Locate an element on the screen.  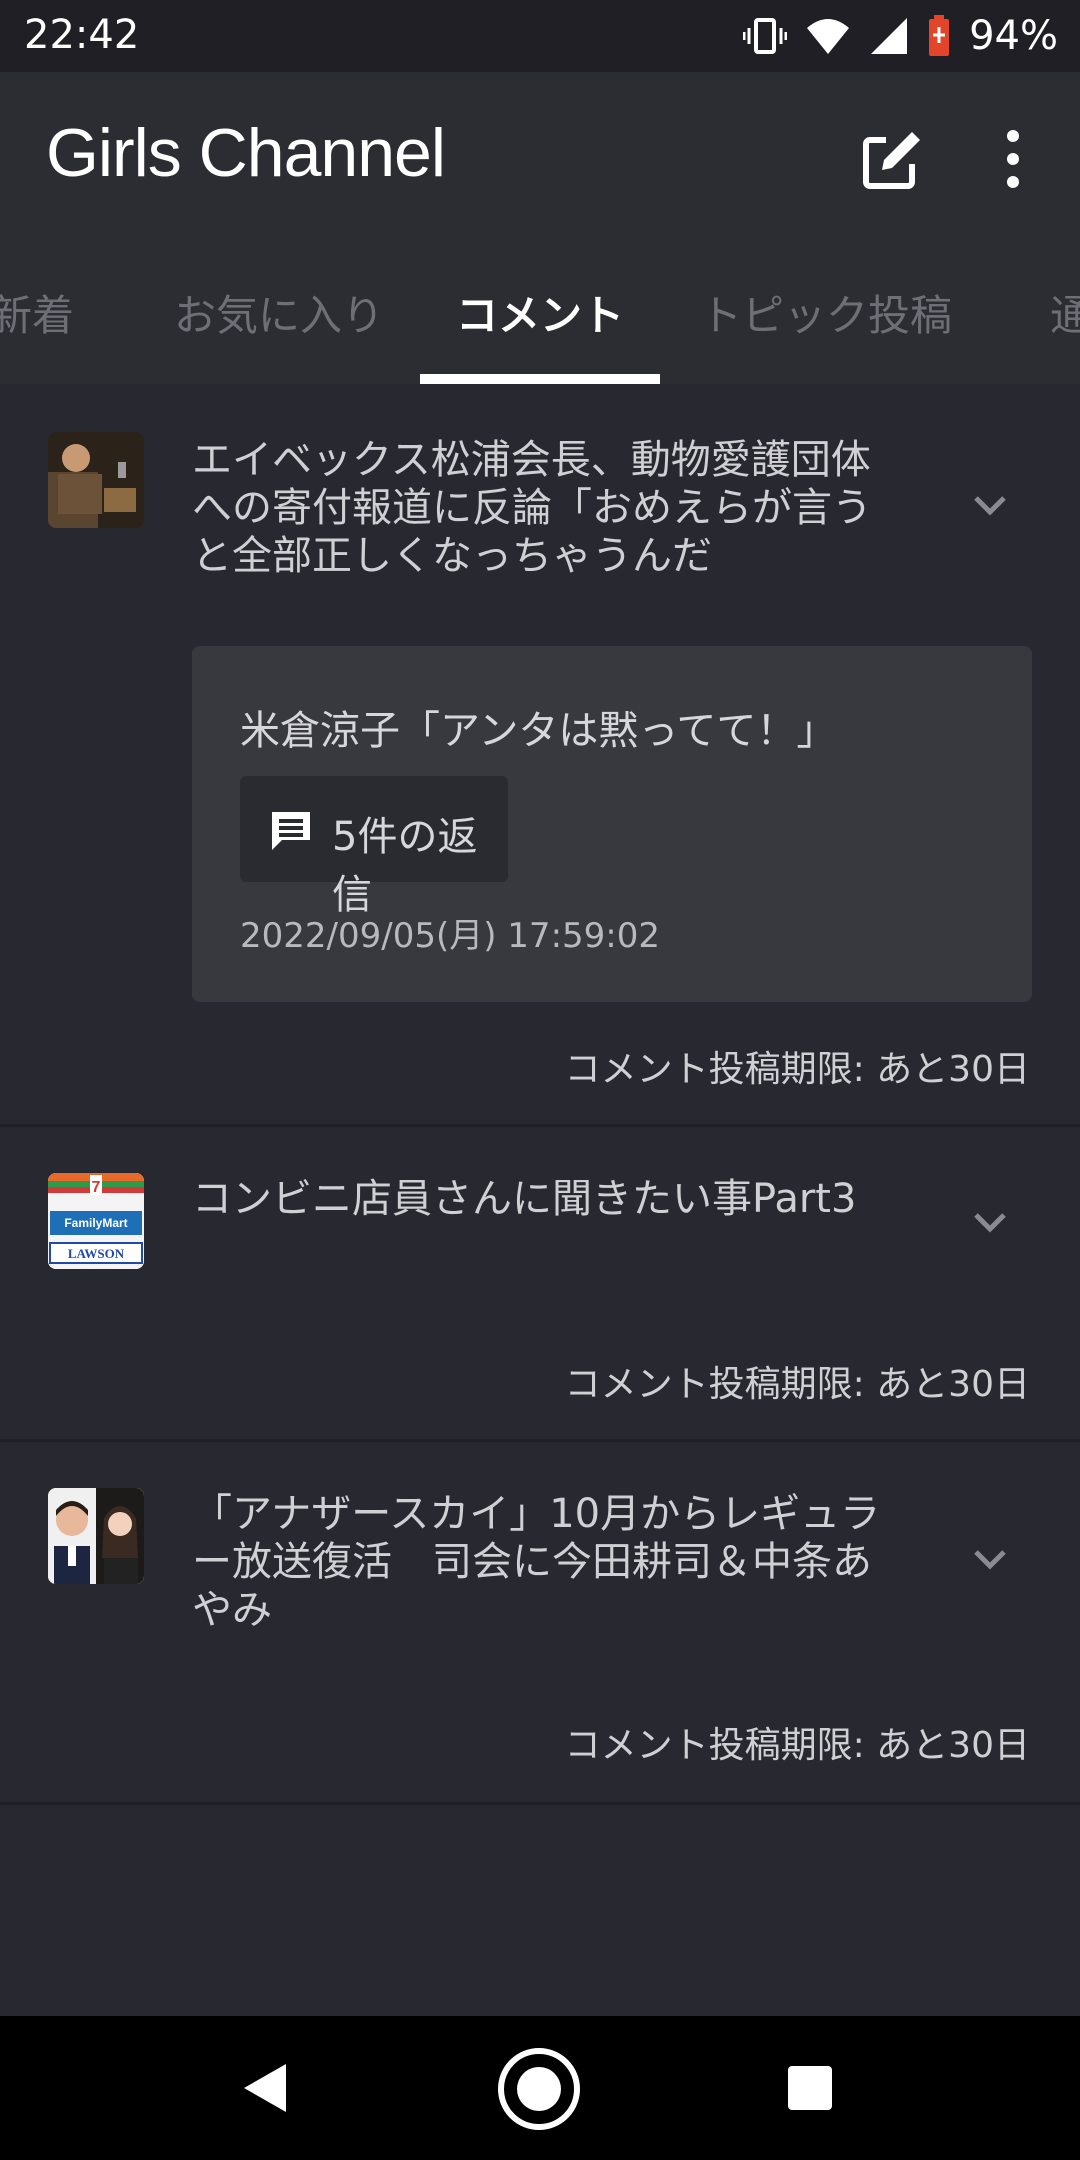
tab-notifications: 通 is located at coordinates (1065, 312).